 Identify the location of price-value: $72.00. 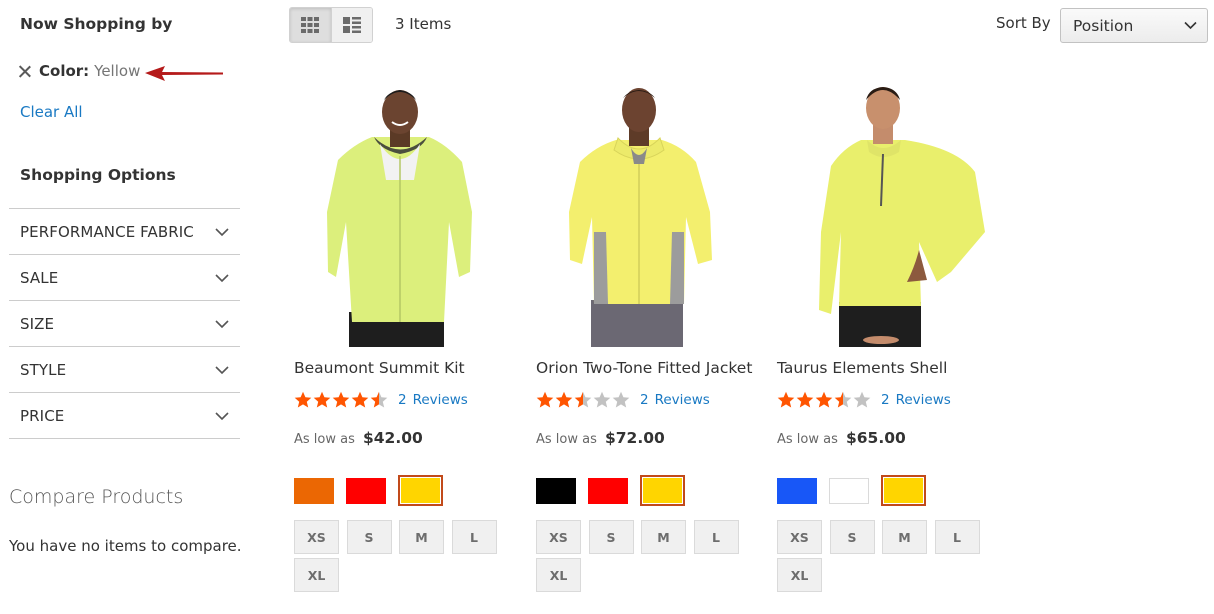
(634, 438).